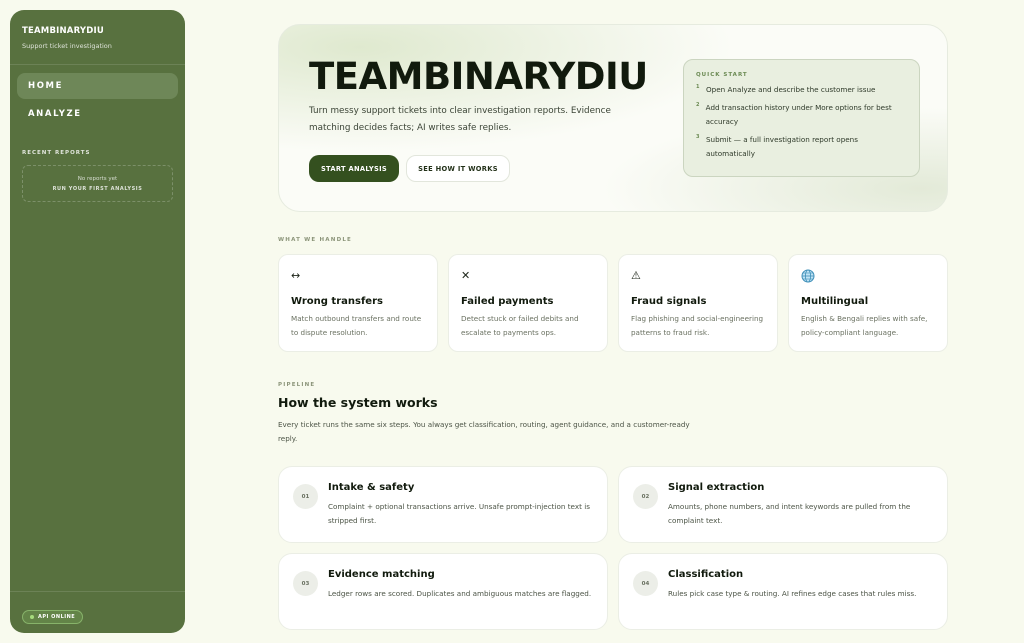  I want to click on recent-reports-title: RECENT REPORTS, so click(56, 153).